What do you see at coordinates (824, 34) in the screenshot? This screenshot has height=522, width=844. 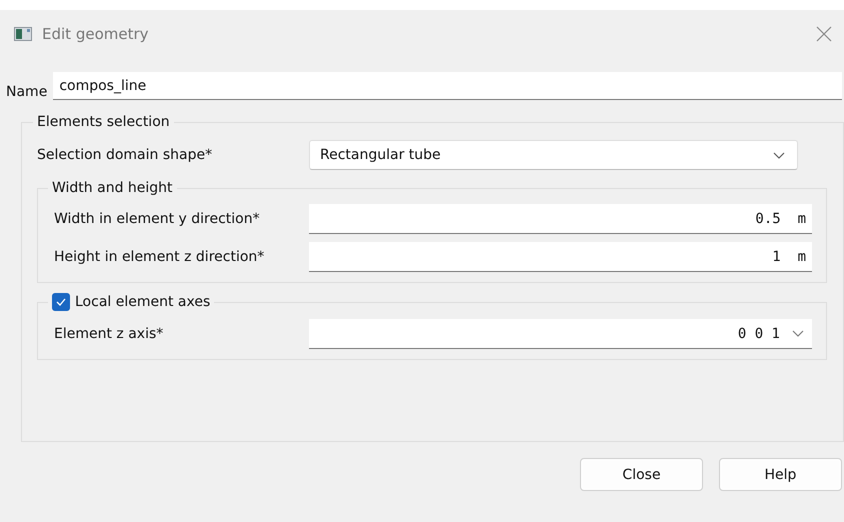 I see `close-icon` at bounding box center [824, 34].